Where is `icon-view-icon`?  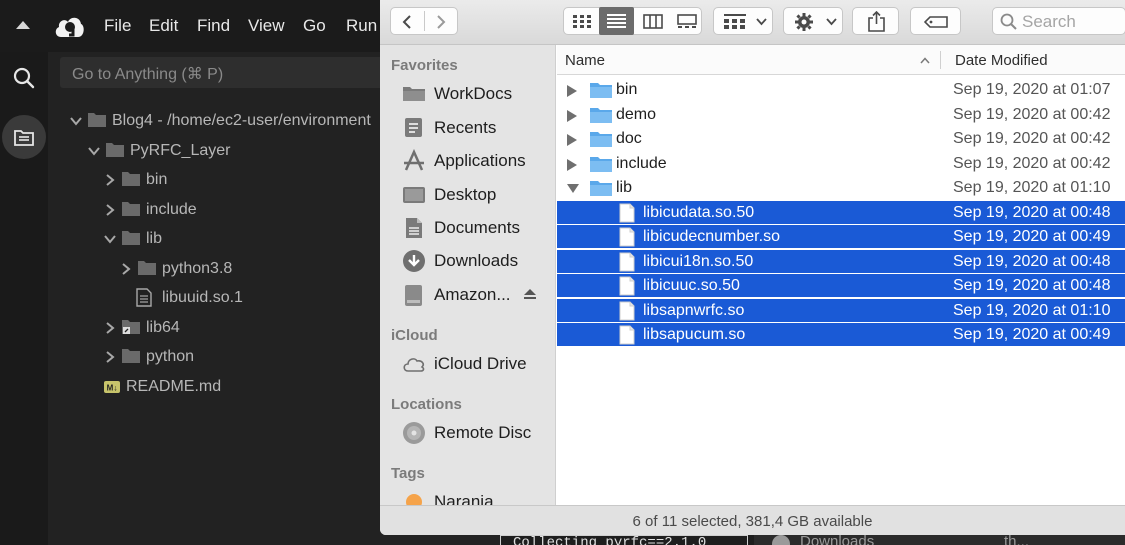 icon-view-icon is located at coordinates (582, 21).